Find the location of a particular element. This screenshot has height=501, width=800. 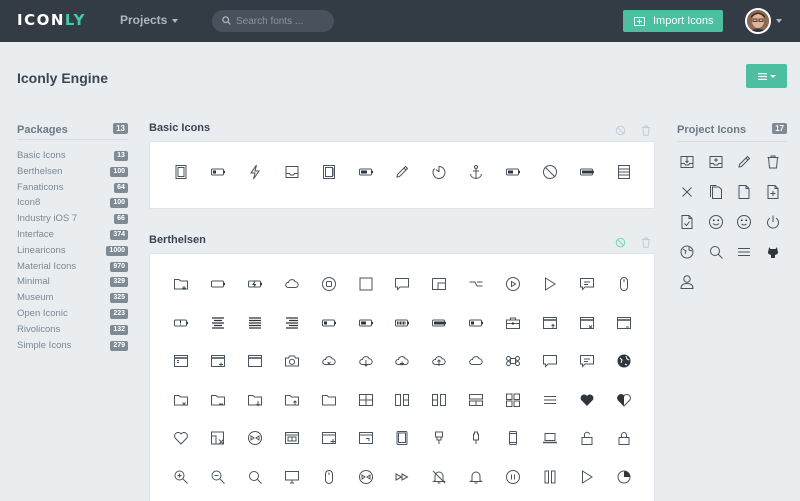

archive-tray-icon is located at coordinates (624, 172).